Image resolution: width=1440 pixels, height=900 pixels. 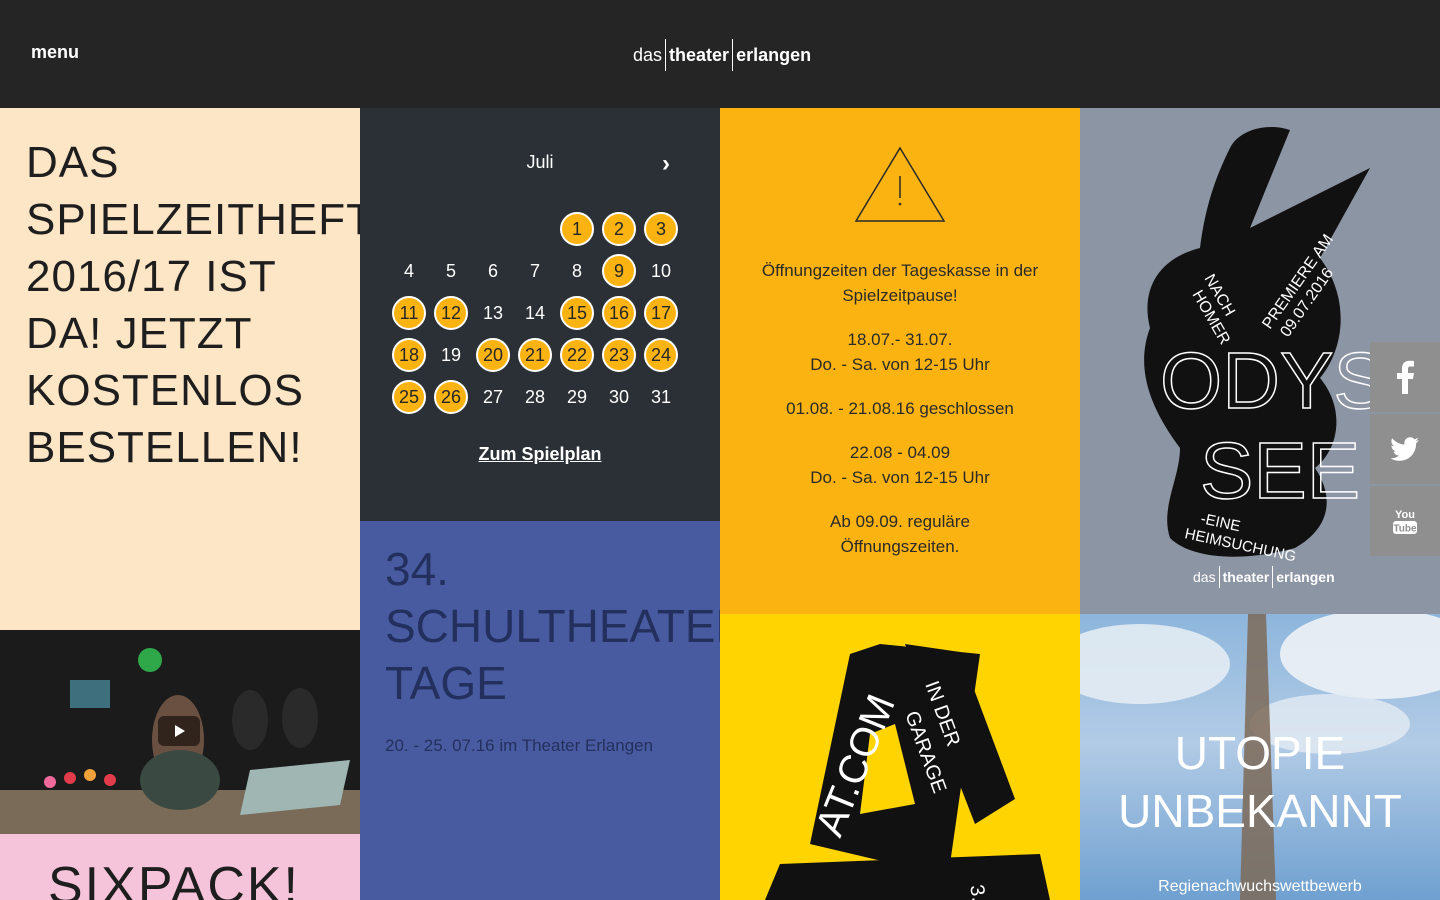 What do you see at coordinates (451, 397) in the screenshot?
I see `calendar-day: 26` at bounding box center [451, 397].